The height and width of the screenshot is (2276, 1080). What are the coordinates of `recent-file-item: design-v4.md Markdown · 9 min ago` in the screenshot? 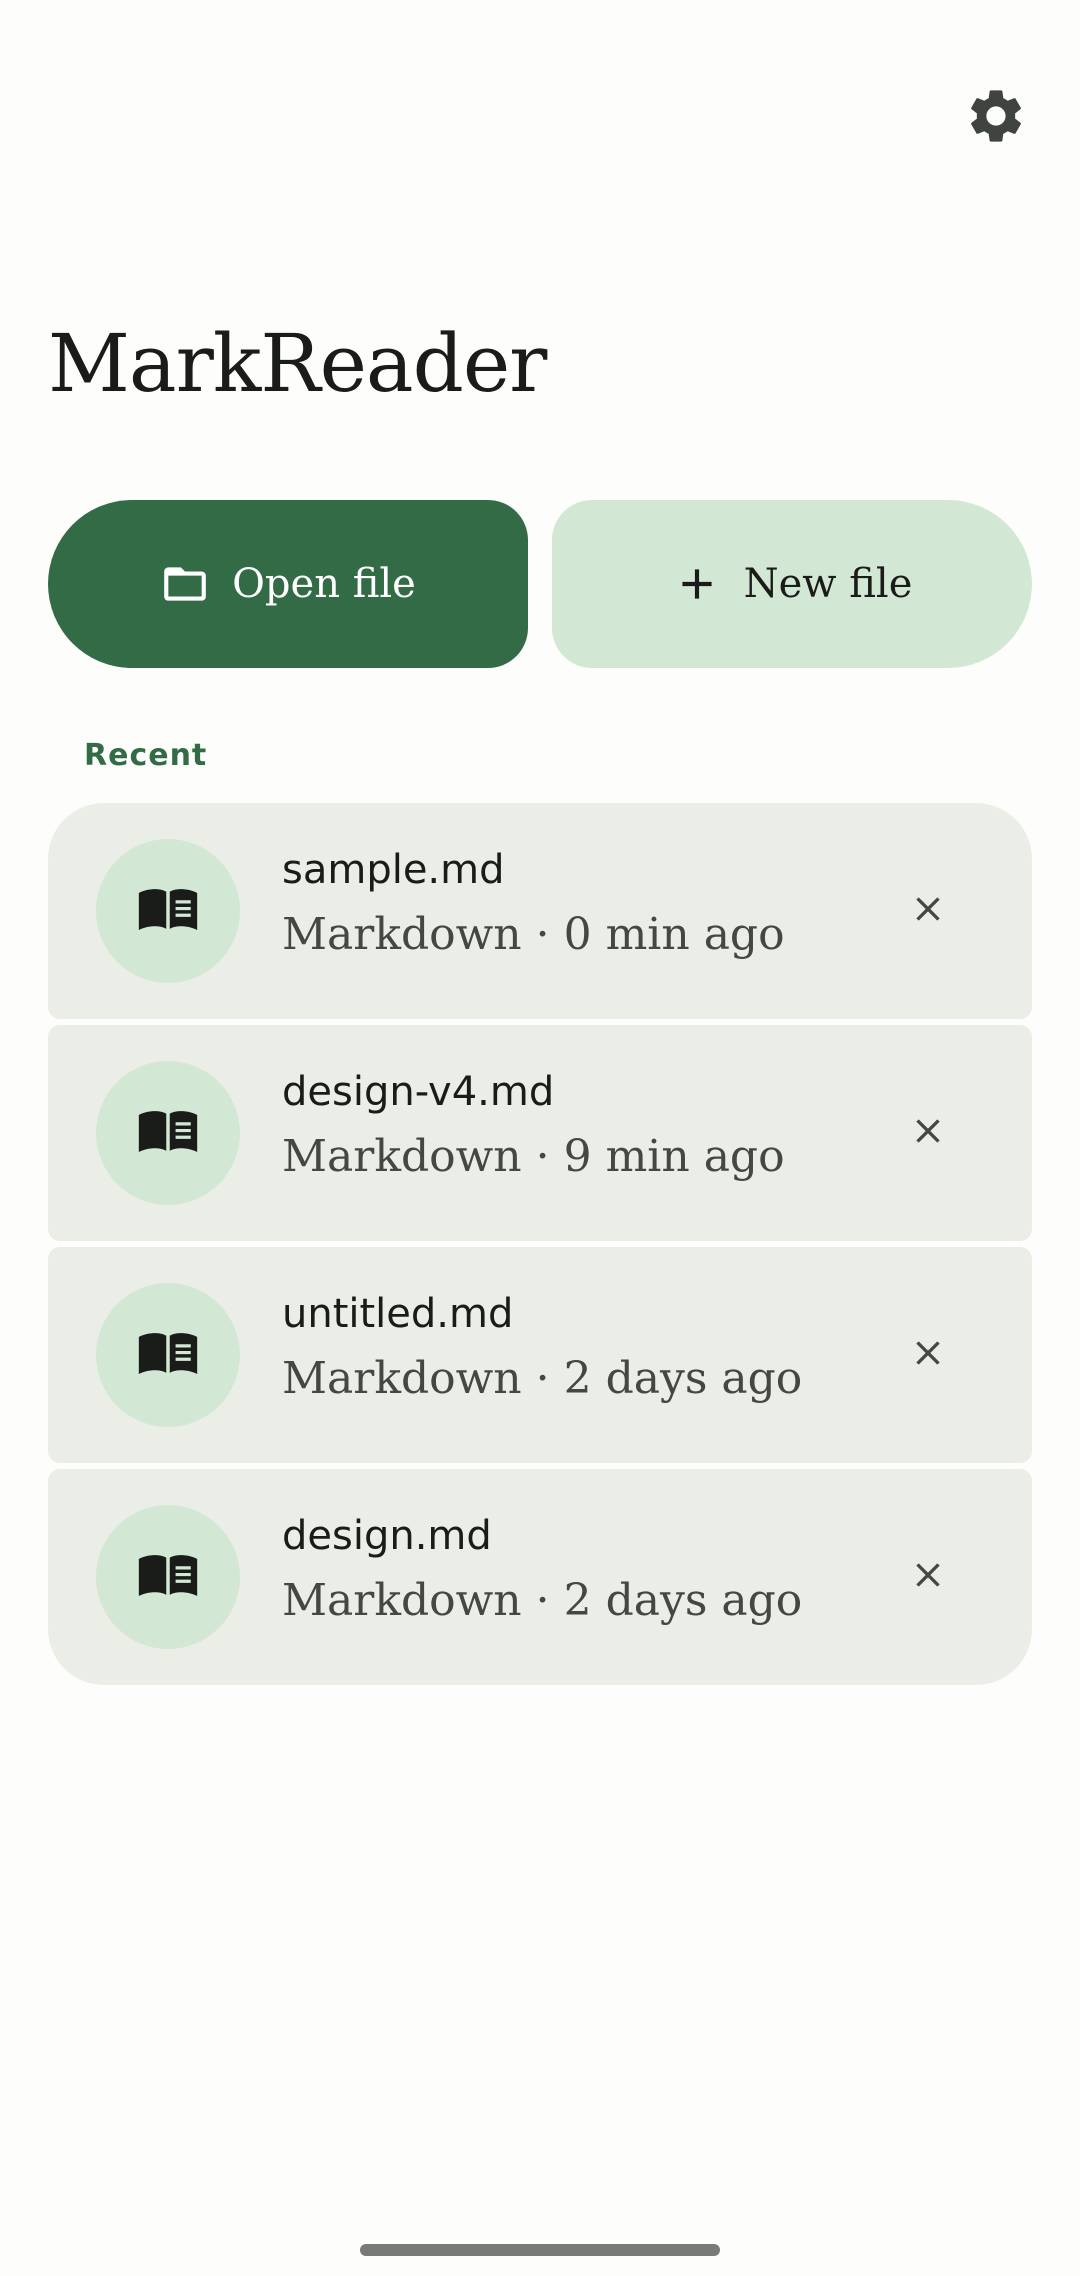 It's located at (540, 1133).